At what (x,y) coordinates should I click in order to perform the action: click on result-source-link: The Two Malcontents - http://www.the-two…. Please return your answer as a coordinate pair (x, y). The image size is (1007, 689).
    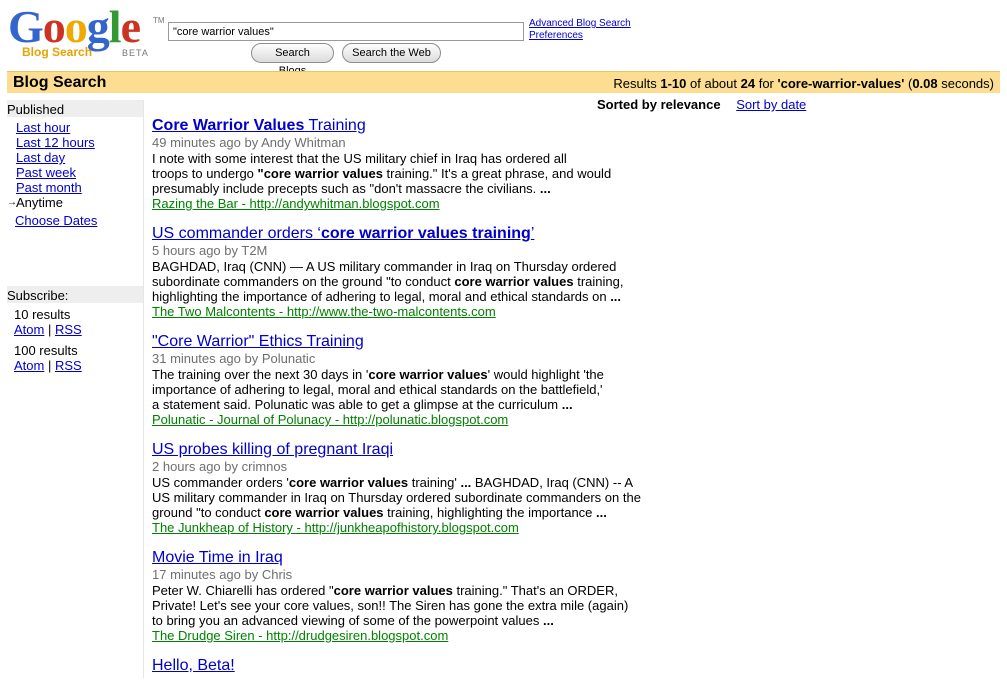
    Looking at the image, I should click on (324, 311).